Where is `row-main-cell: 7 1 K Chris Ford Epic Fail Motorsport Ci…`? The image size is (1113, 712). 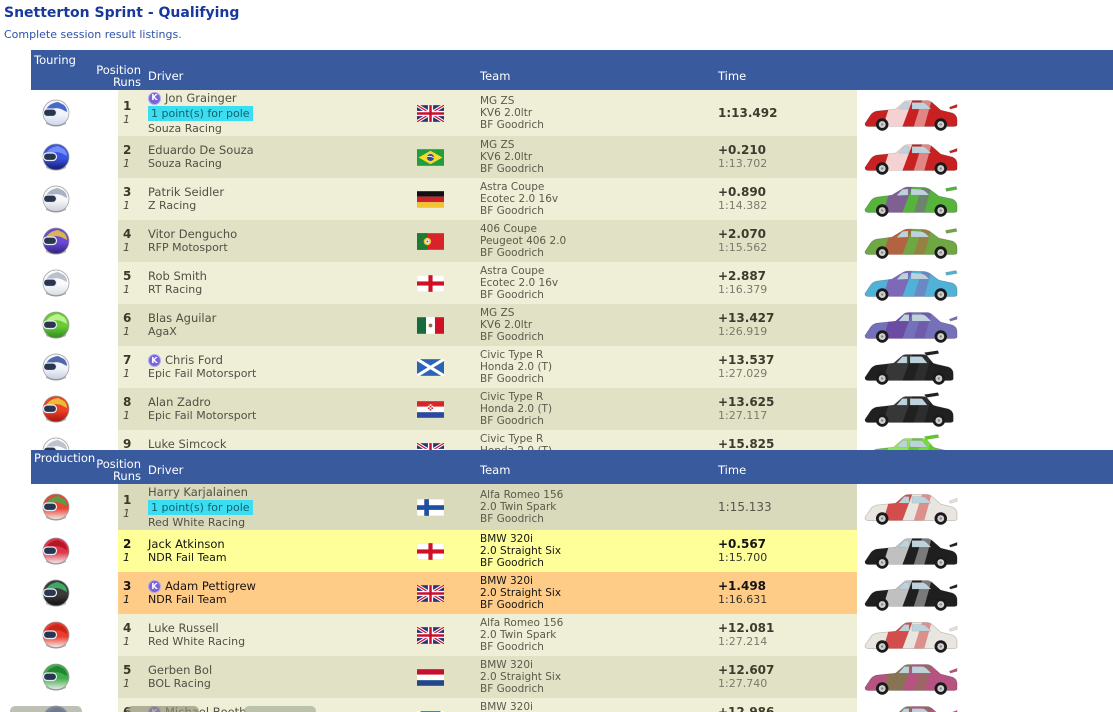
row-main-cell: 7 1 K Chris Ford Epic Fail Motorsport Ci… is located at coordinates (487, 367).